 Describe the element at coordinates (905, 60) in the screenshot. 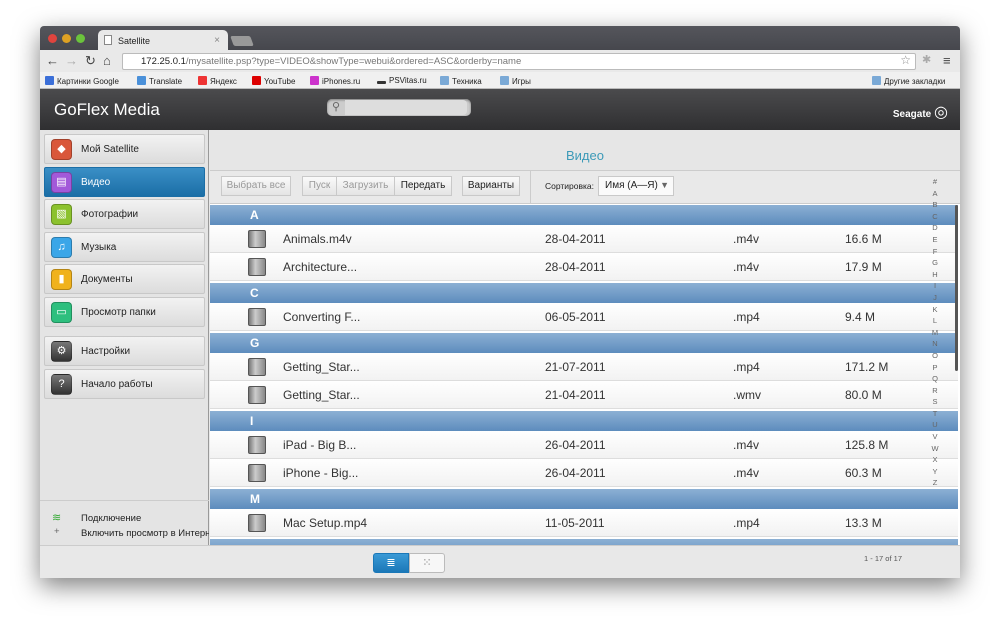

I see `bookmark-star-icon: ☆` at that location.